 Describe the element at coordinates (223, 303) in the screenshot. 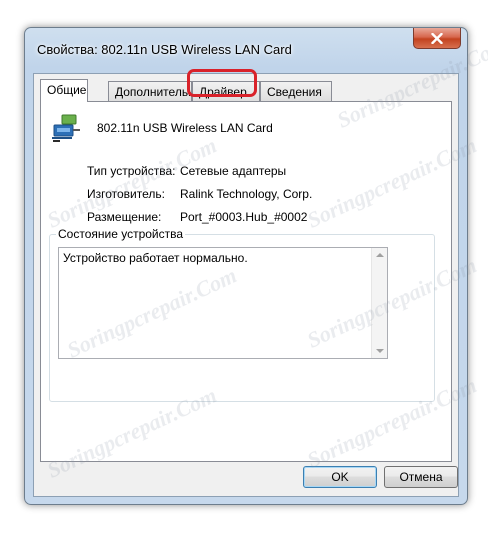

I see `device-status-textbox: Устройство работает нормально.` at that location.